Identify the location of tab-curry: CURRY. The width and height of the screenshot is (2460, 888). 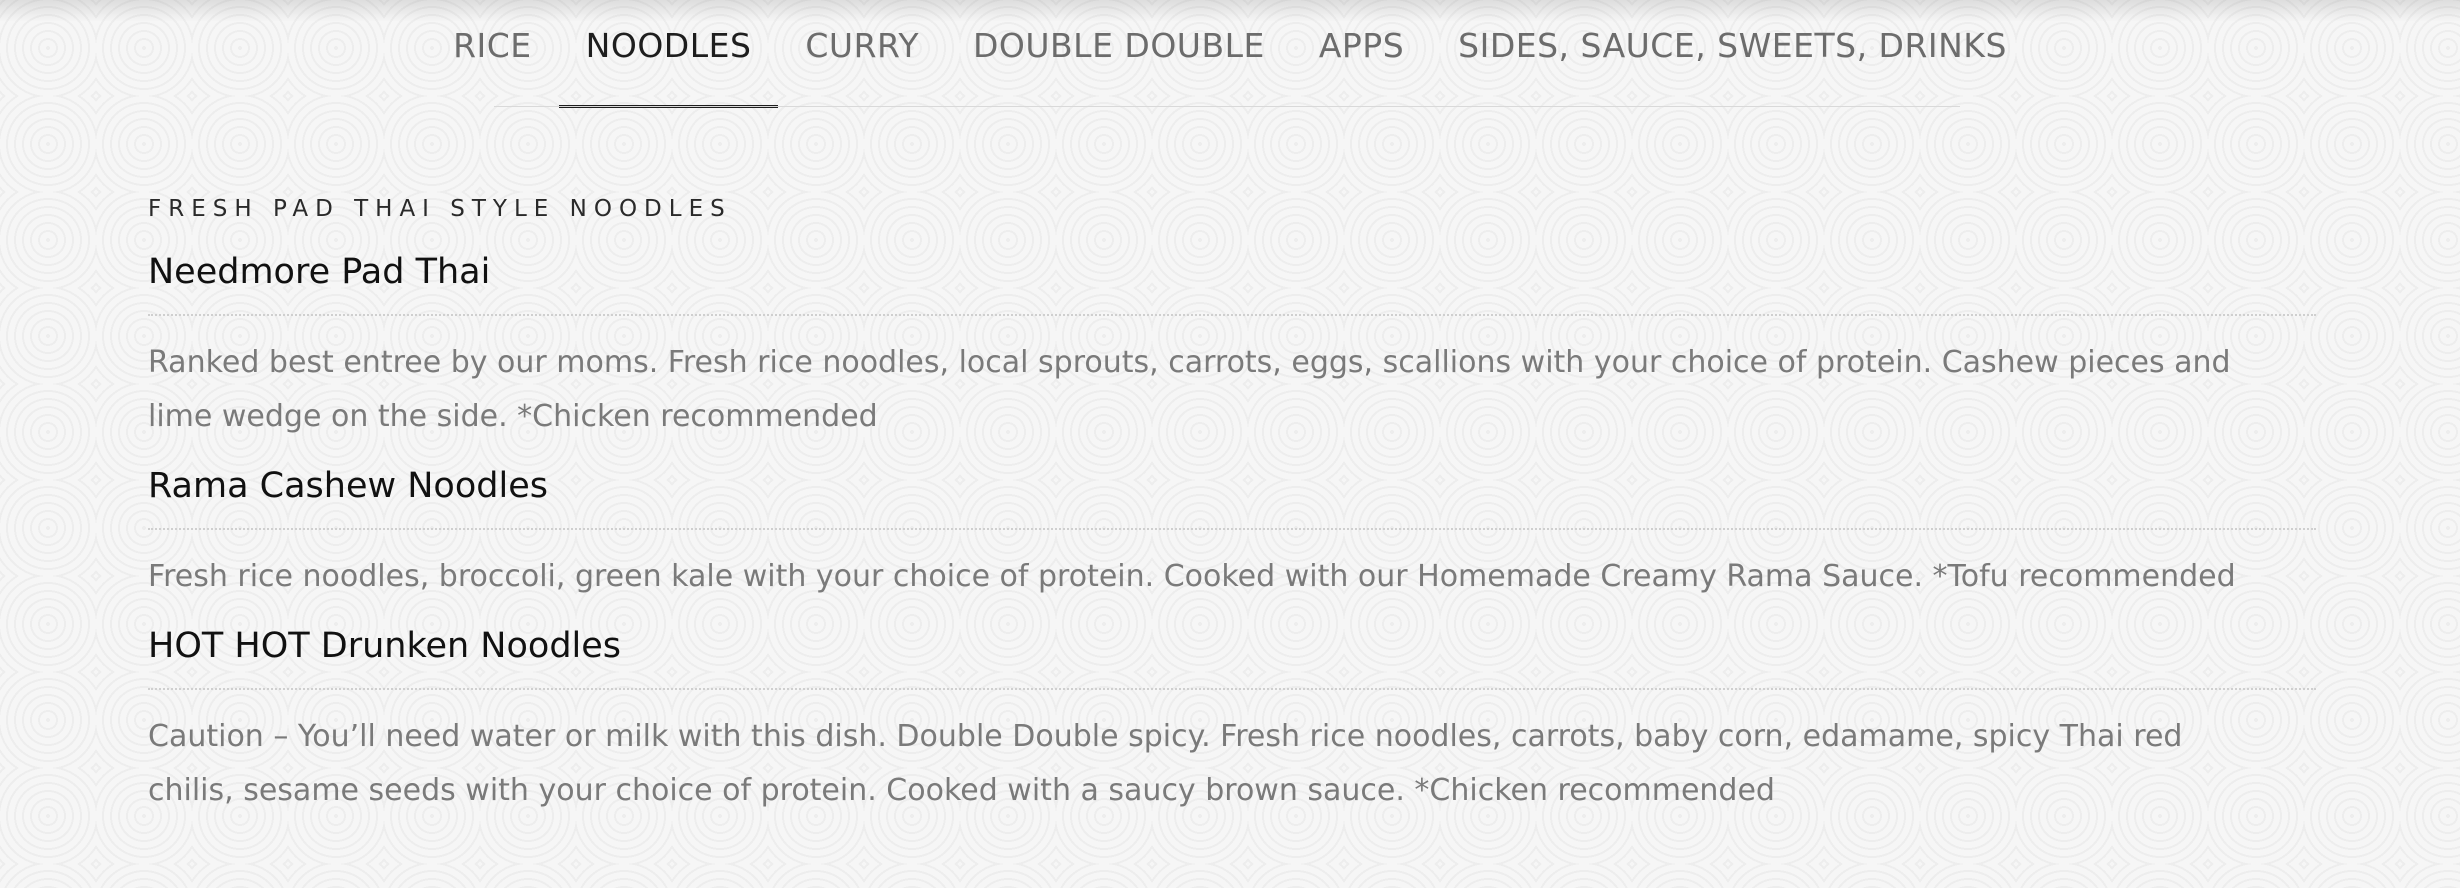
(862, 54).